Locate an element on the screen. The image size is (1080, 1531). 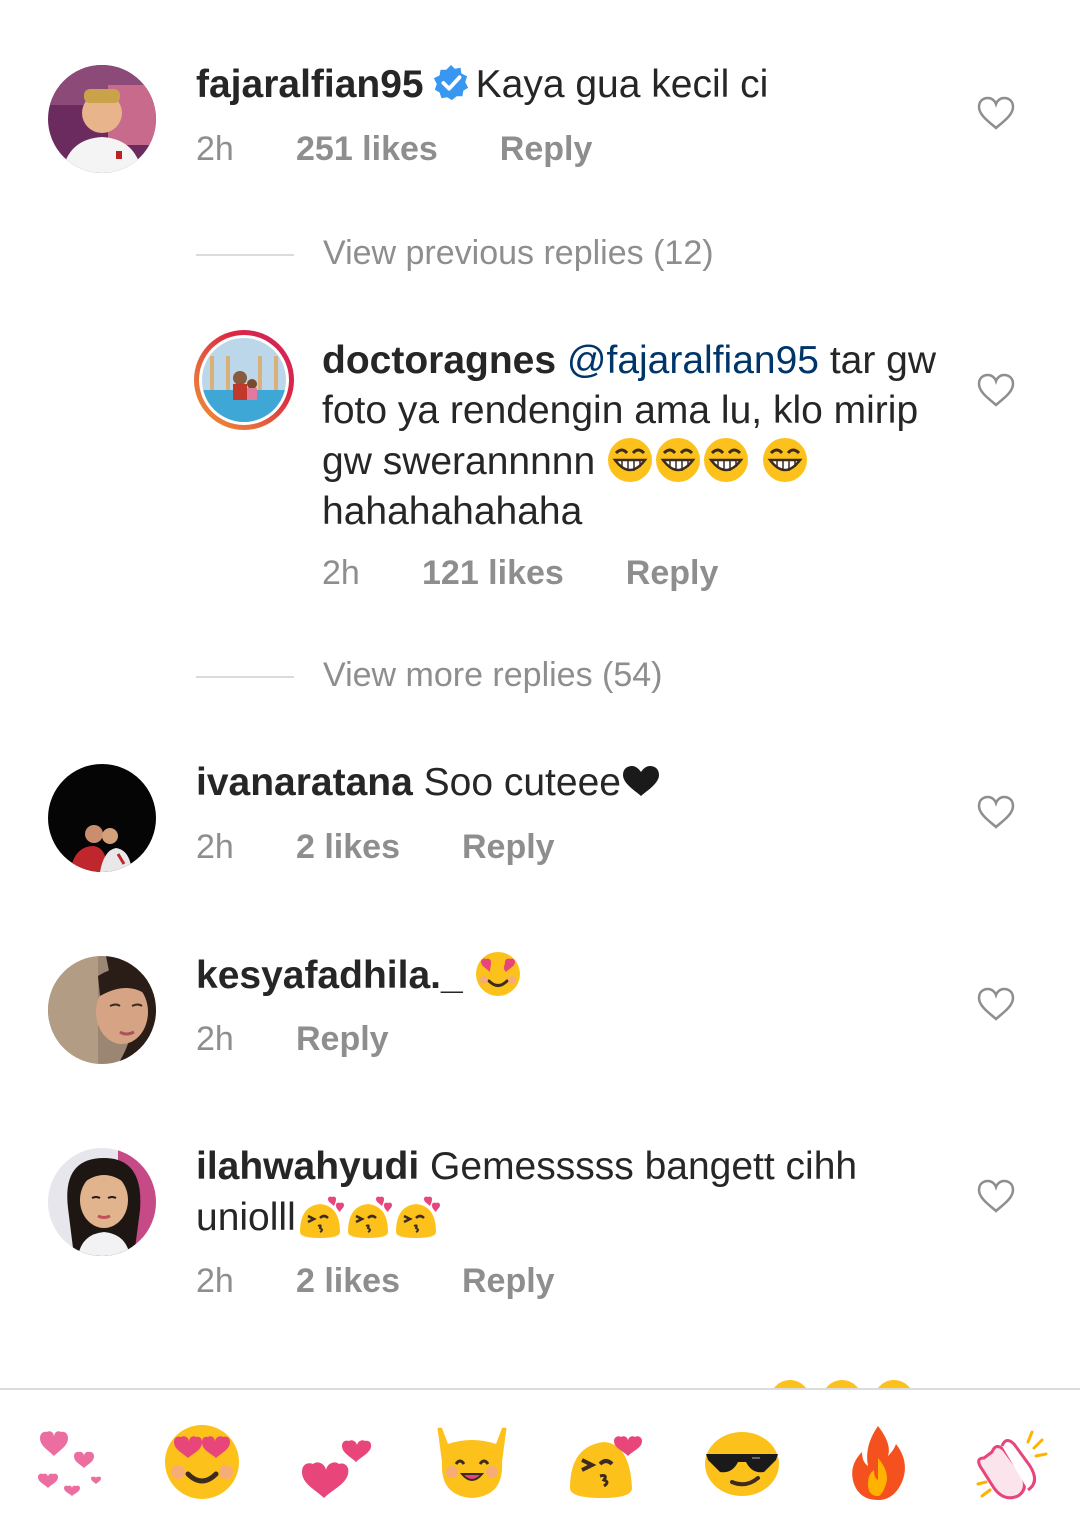
heart-eyes-emoji-icon is located at coordinates (498, 974).